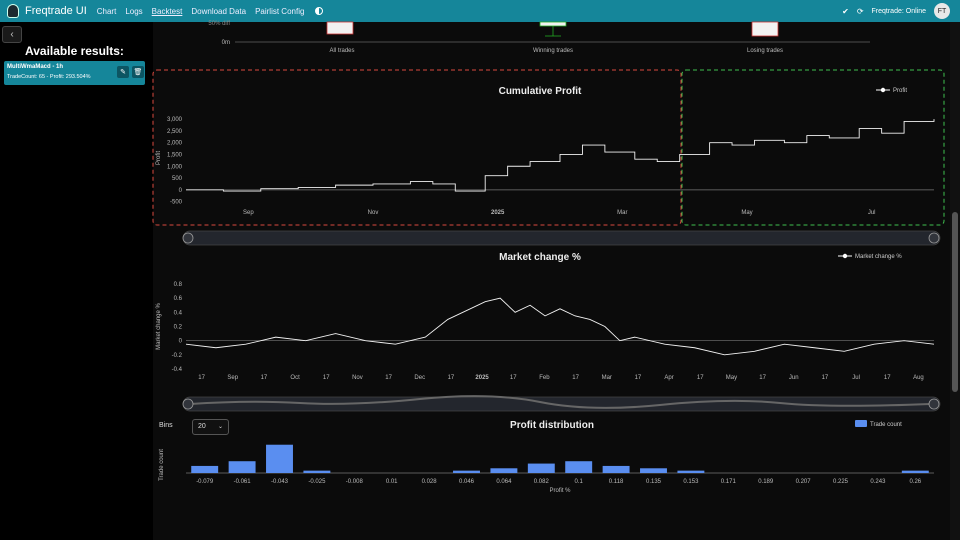  I want to click on x-tick-label: -0.061, so click(243, 482).